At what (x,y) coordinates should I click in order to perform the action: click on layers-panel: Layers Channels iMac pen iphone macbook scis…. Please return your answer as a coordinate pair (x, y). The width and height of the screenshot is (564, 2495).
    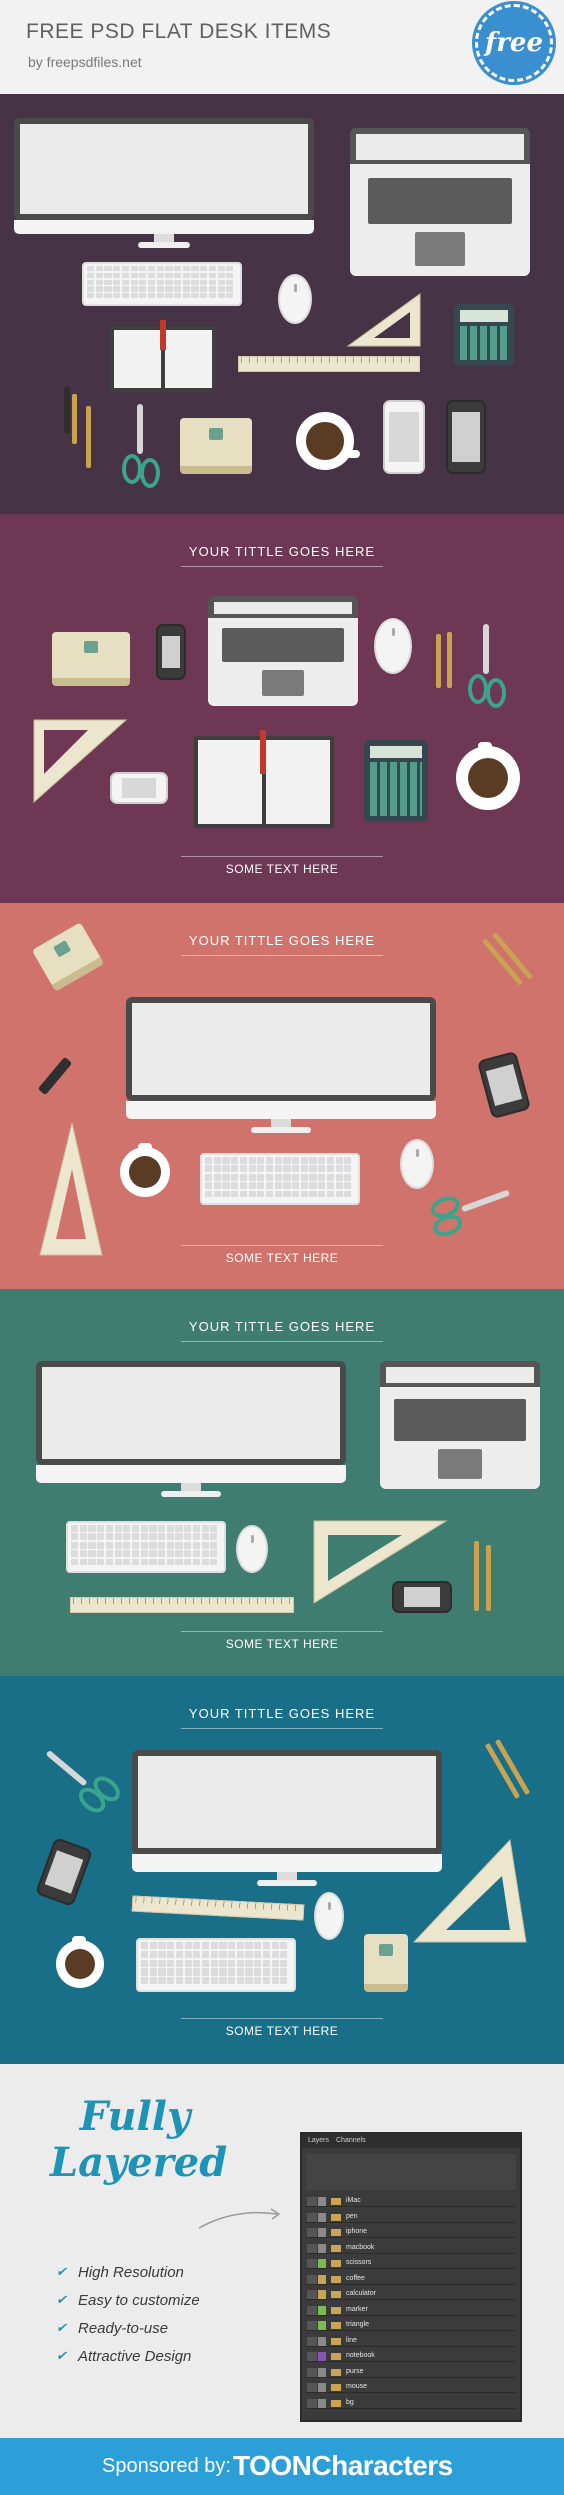
    Looking at the image, I should click on (411, 2277).